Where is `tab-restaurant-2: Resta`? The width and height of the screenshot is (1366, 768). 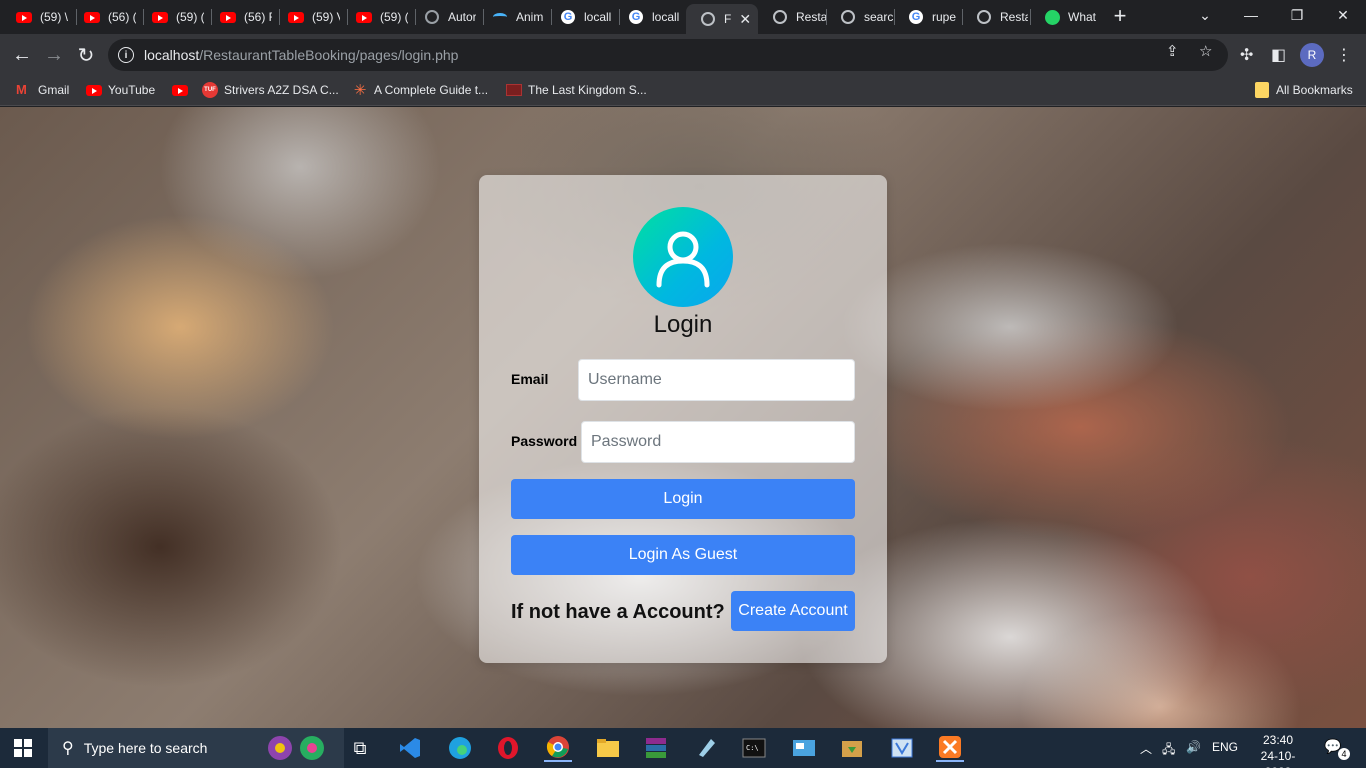
tab-restaurant-2: Resta is located at coordinates (995, 17).